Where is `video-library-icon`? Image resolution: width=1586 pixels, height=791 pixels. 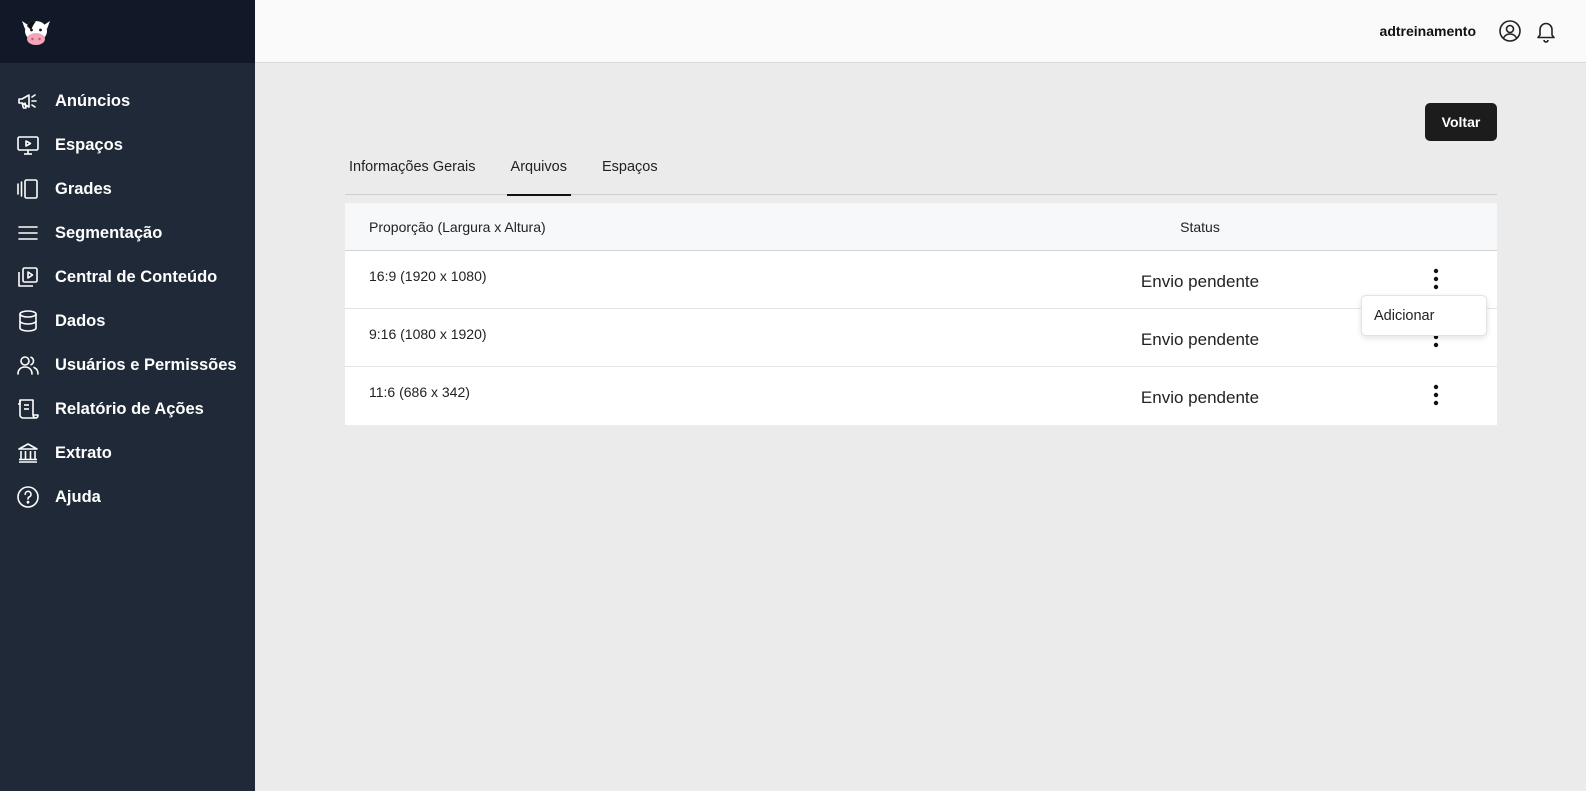
video-library-icon is located at coordinates (28, 277).